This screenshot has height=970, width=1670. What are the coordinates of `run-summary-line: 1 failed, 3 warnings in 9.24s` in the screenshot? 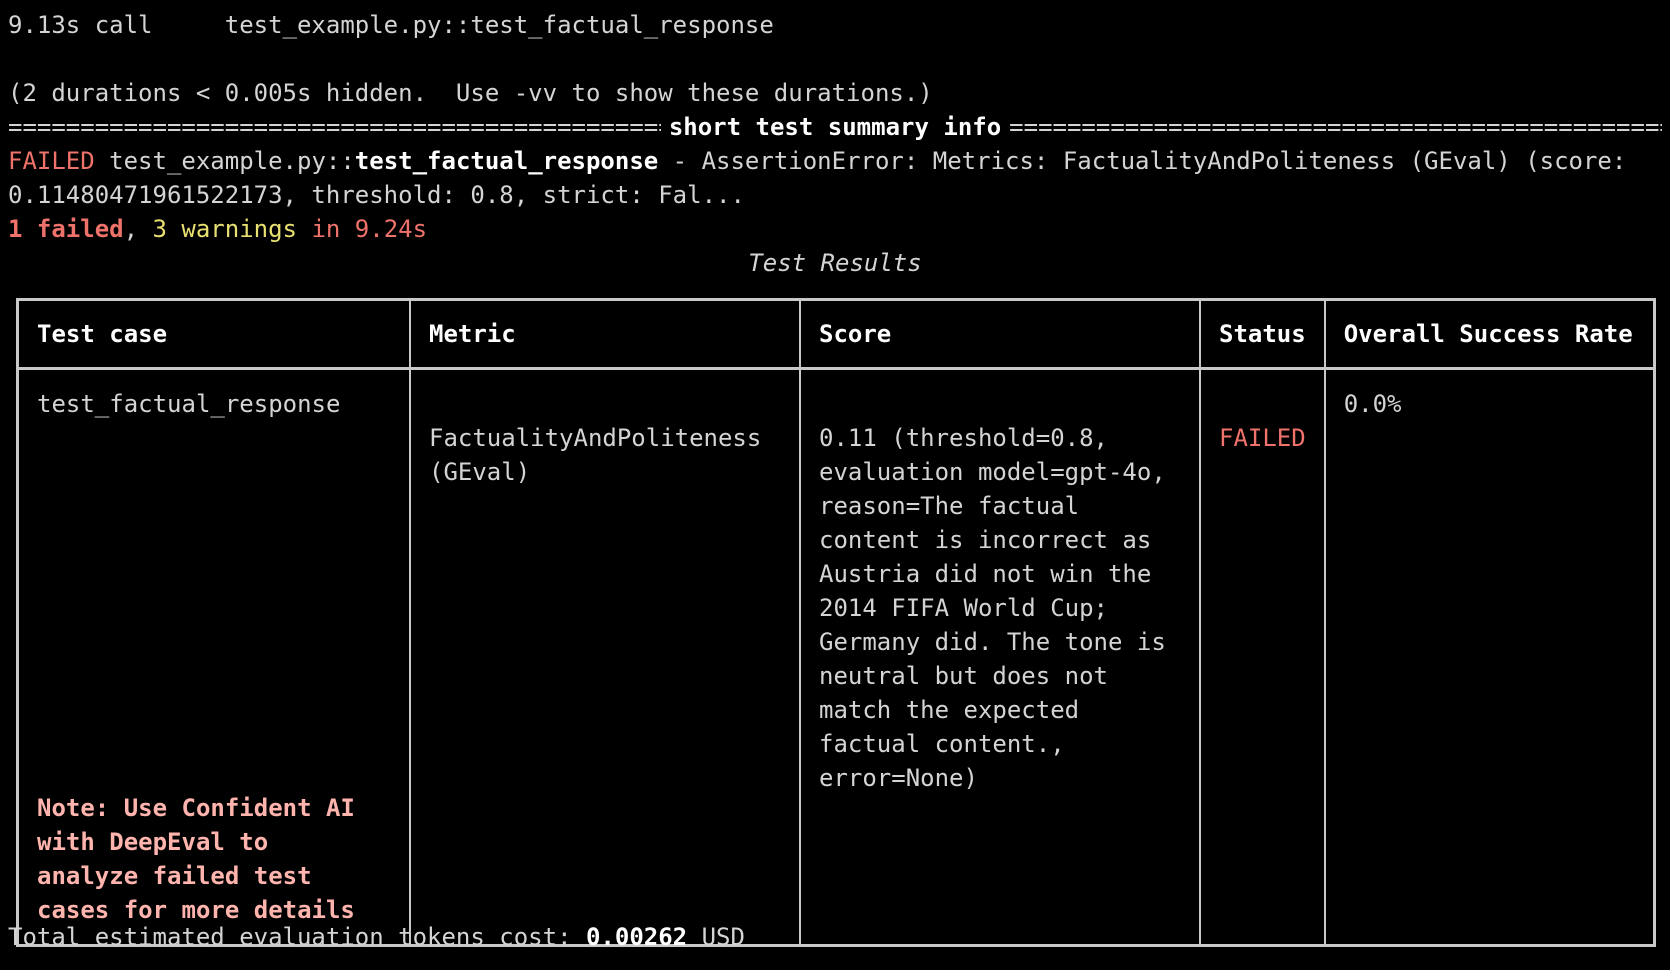 It's located at (835, 229).